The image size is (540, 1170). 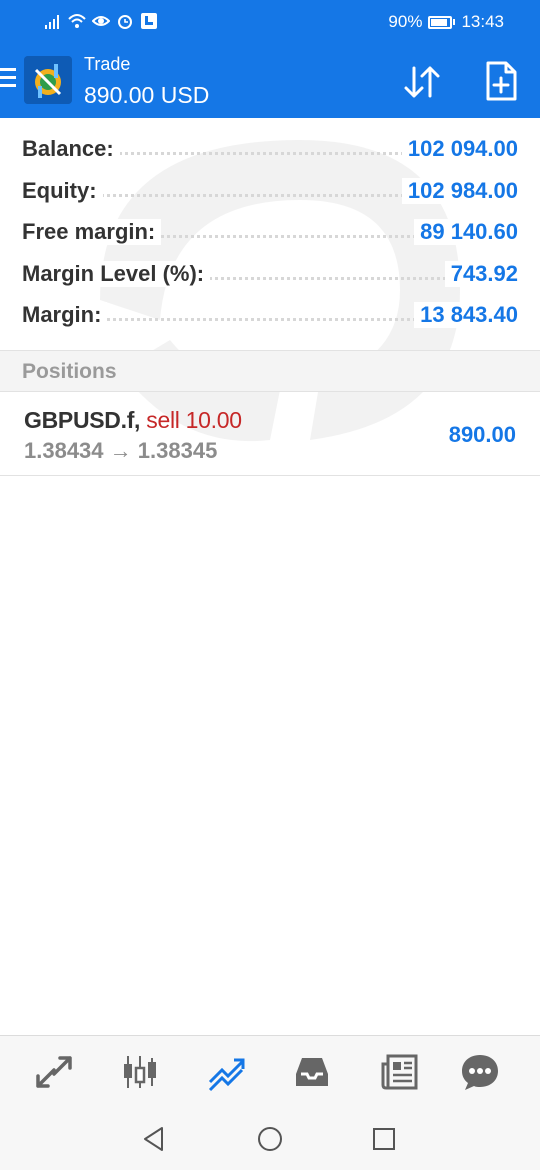 What do you see at coordinates (48, 80) in the screenshot?
I see `app-logo` at bounding box center [48, 80].